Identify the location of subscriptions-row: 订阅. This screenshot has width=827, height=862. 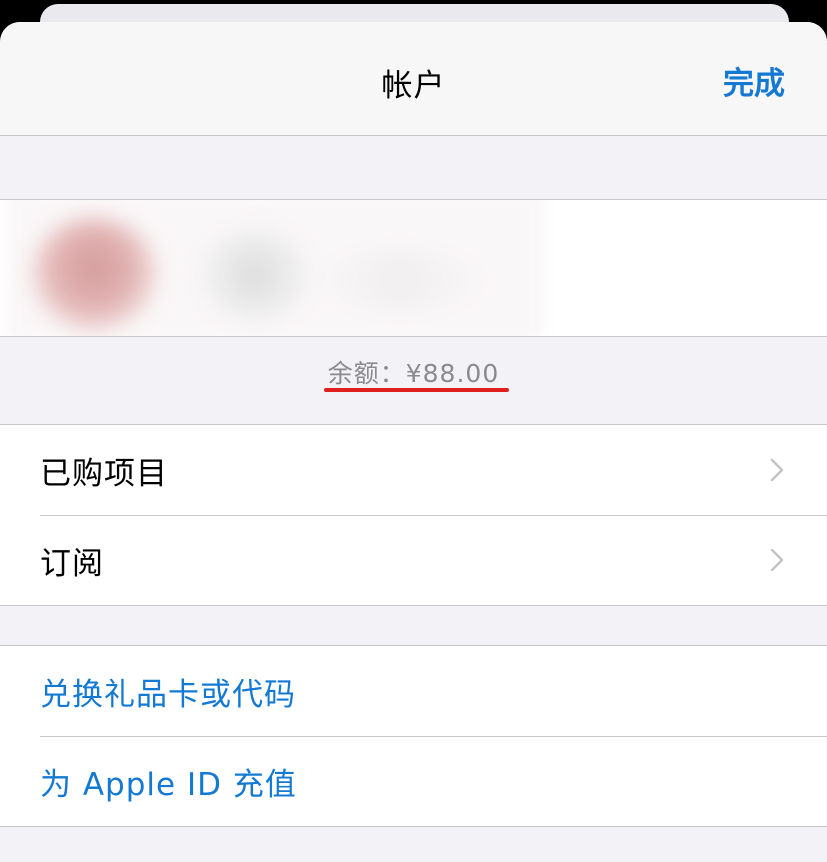
(413, 560).